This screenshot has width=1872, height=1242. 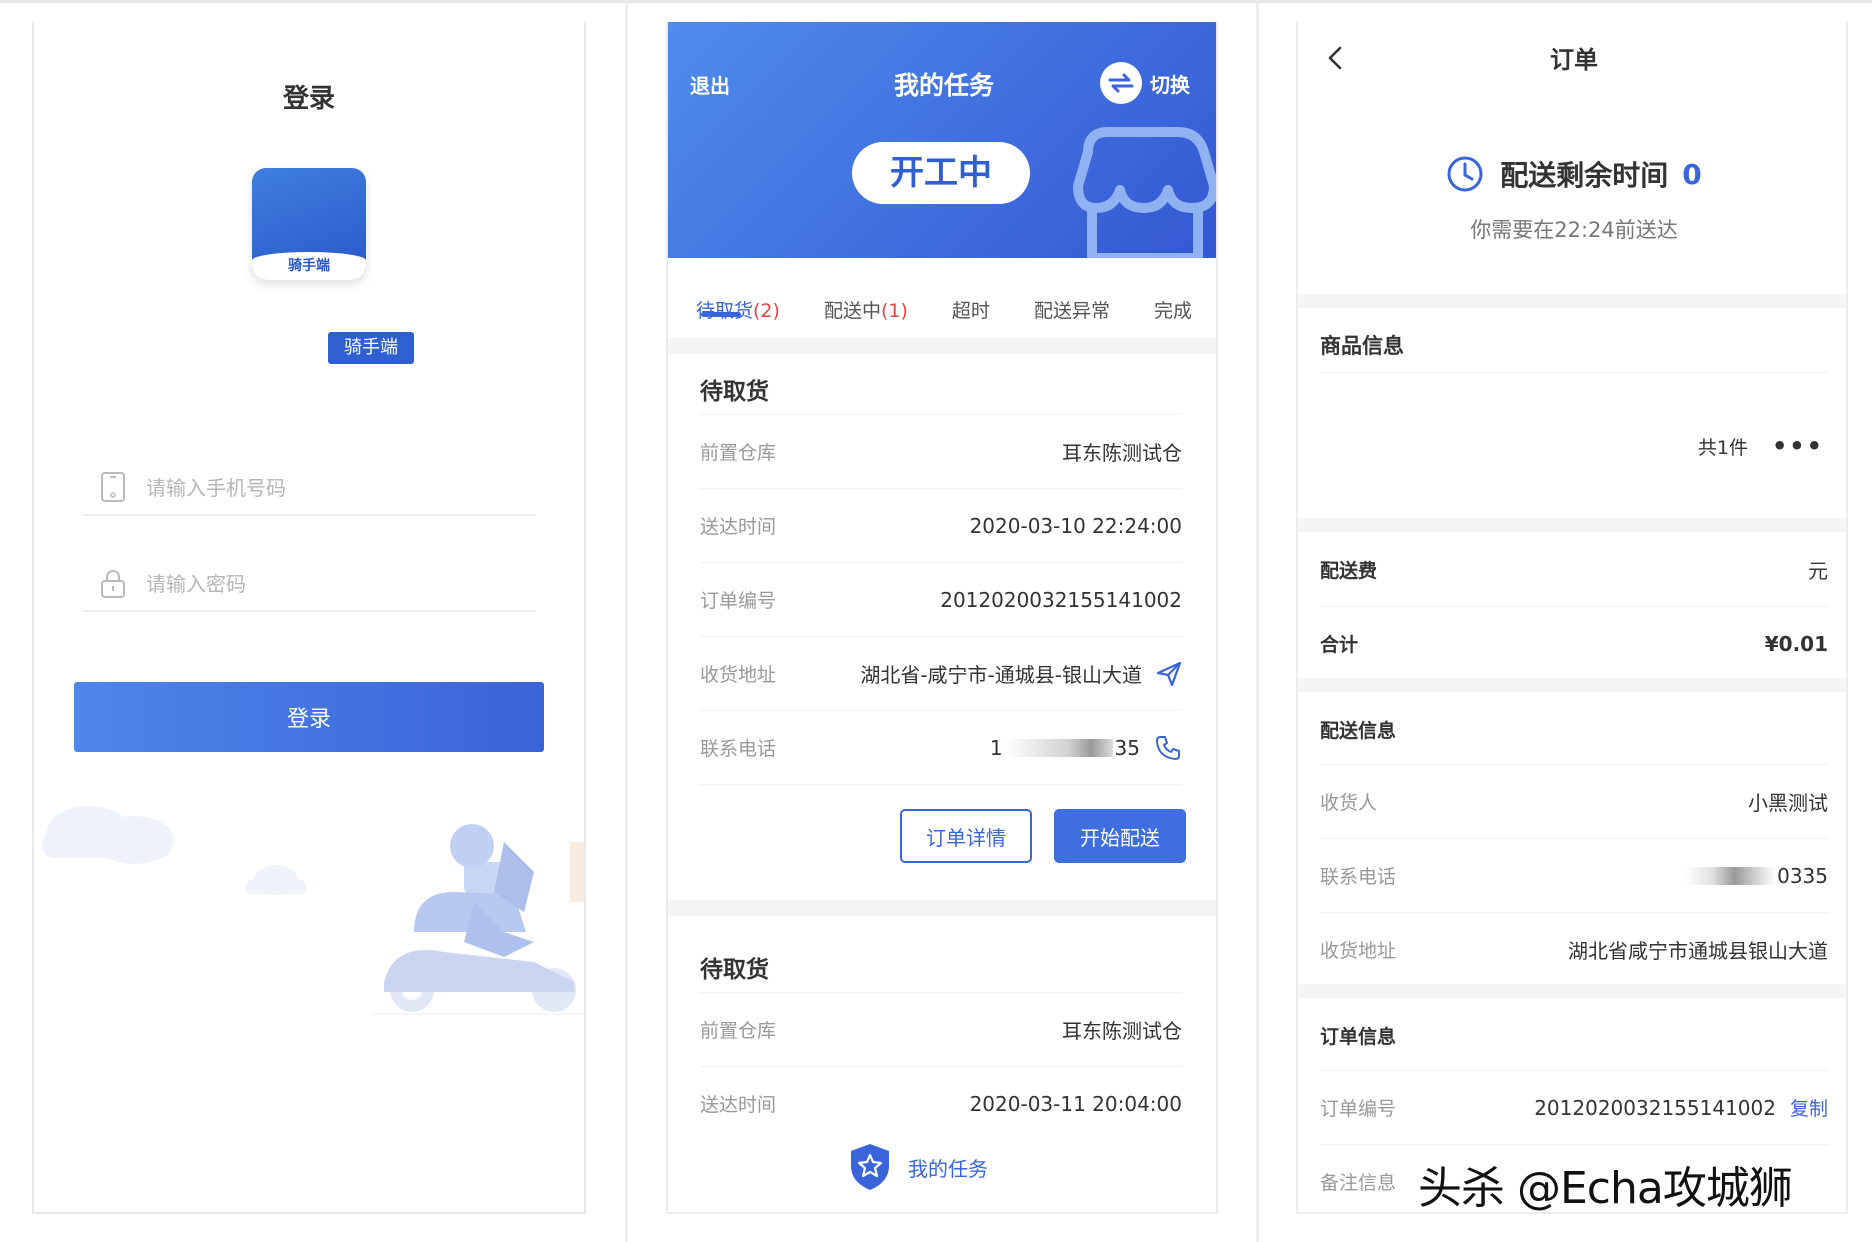 What do you see at coordinates (108, 835) in the screenshot?
I see `cloud-icon` at bounding box center [108, 835].